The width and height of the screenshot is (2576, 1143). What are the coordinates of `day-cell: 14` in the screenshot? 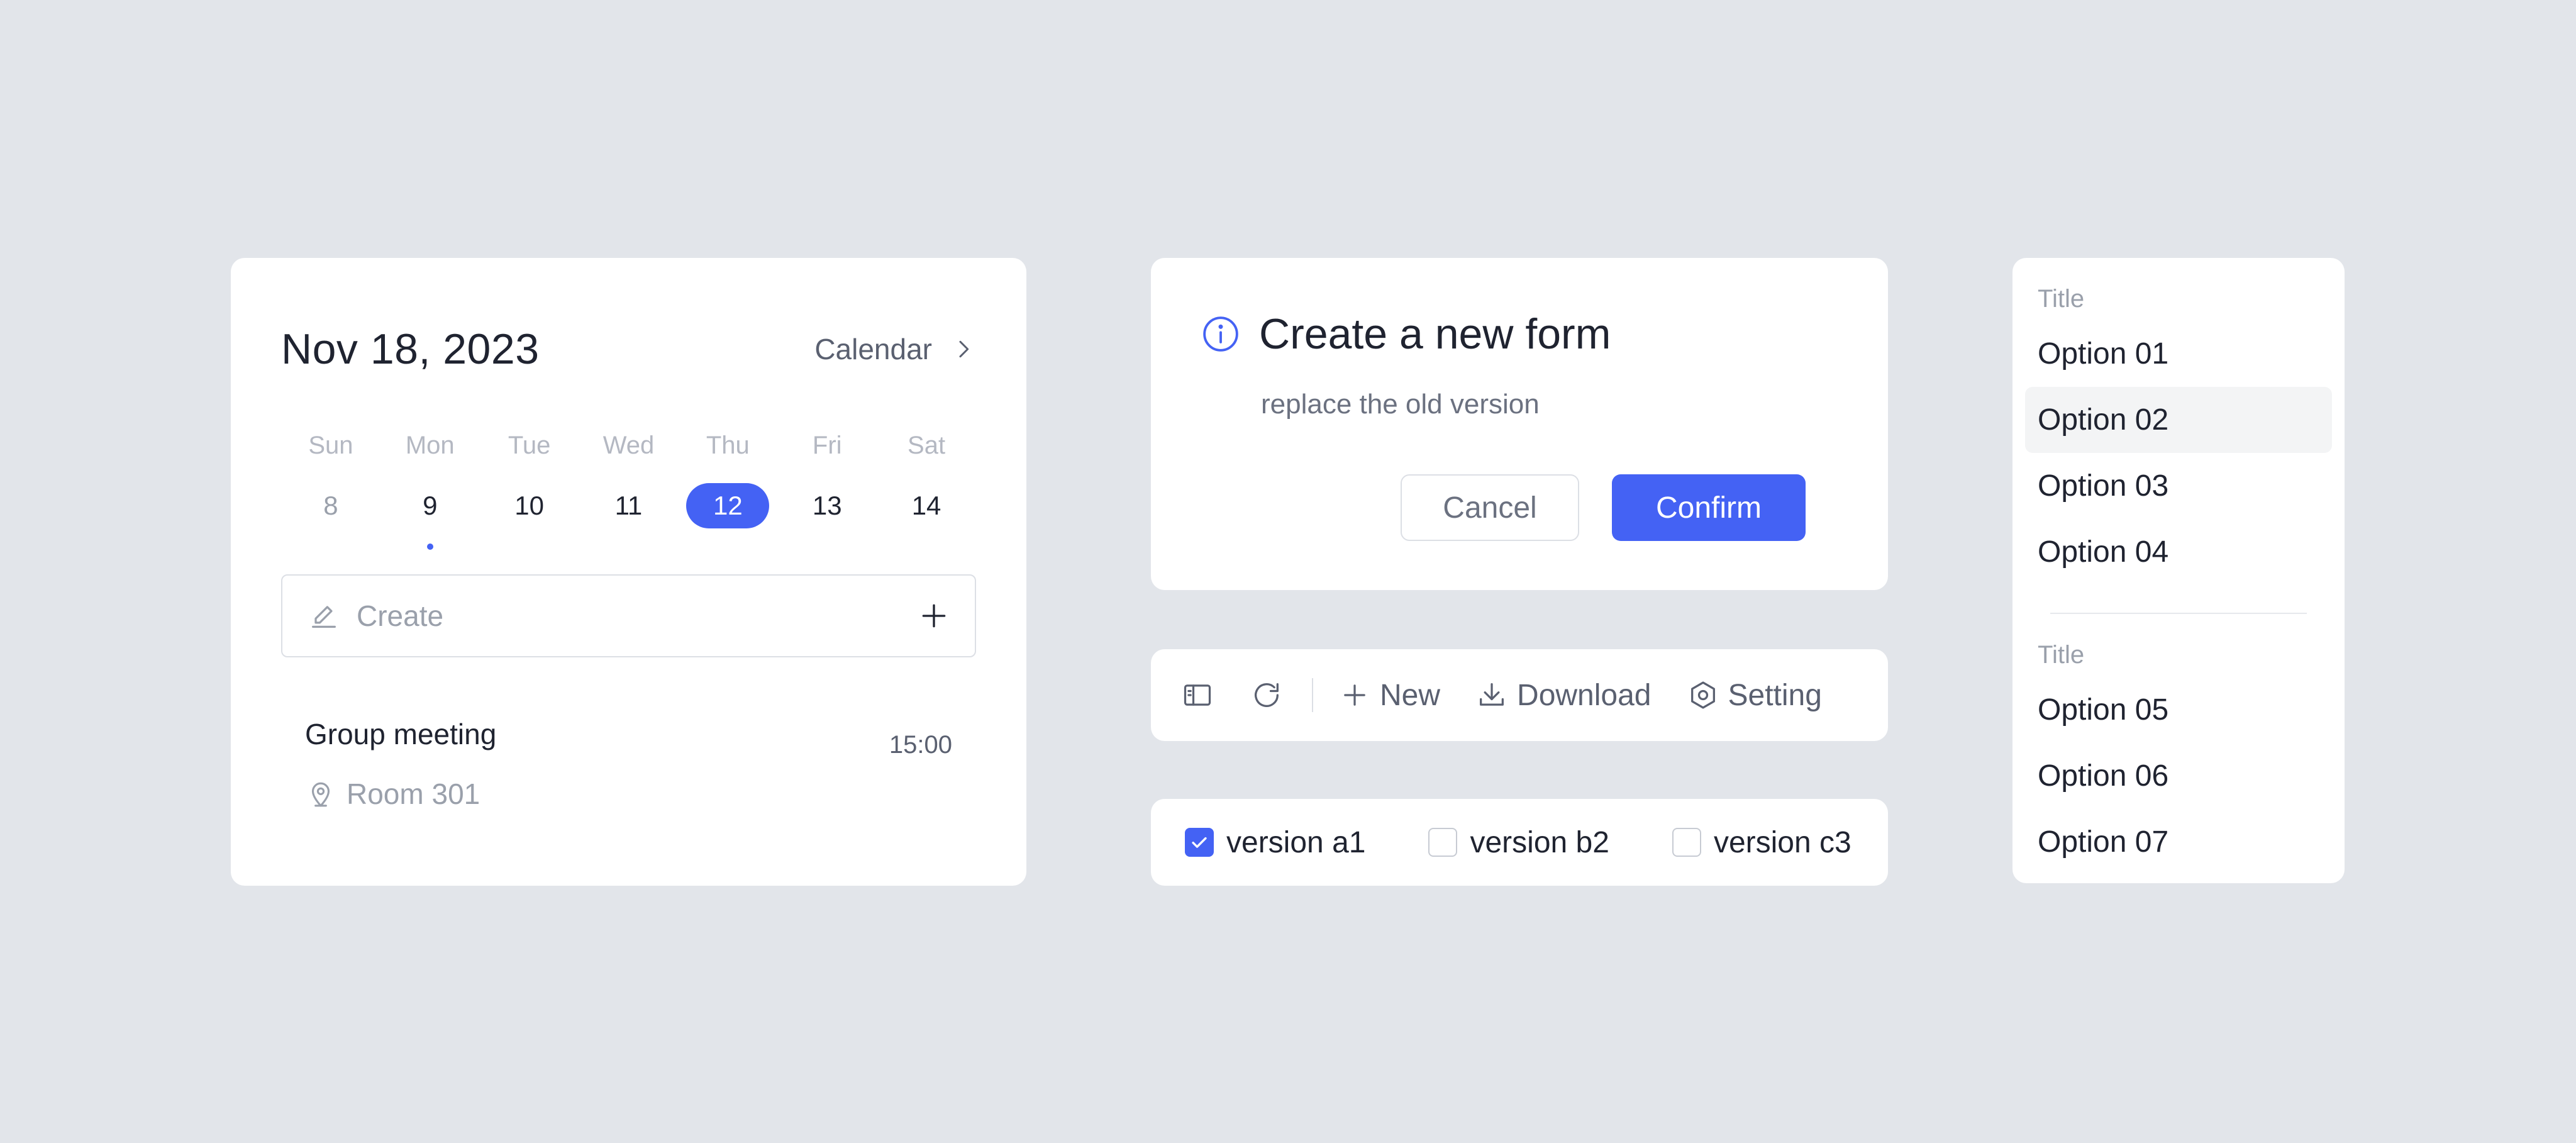 It's located at (926, 517).